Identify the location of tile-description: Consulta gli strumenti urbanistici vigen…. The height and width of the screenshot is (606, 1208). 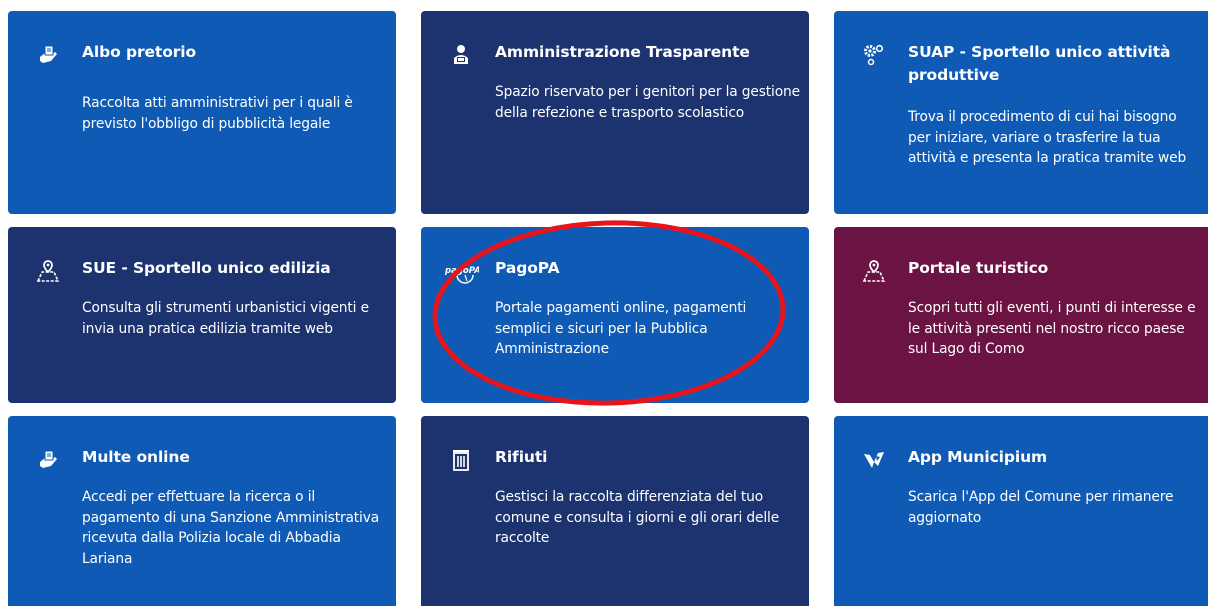
(225, 318).